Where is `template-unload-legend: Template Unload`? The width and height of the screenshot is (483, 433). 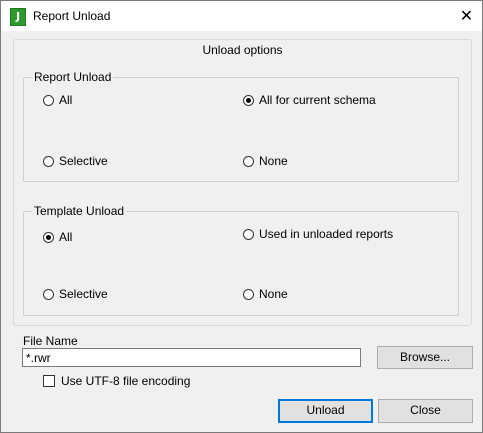
template-unload-legend: Template Unload is located at coordinates (79, 211).